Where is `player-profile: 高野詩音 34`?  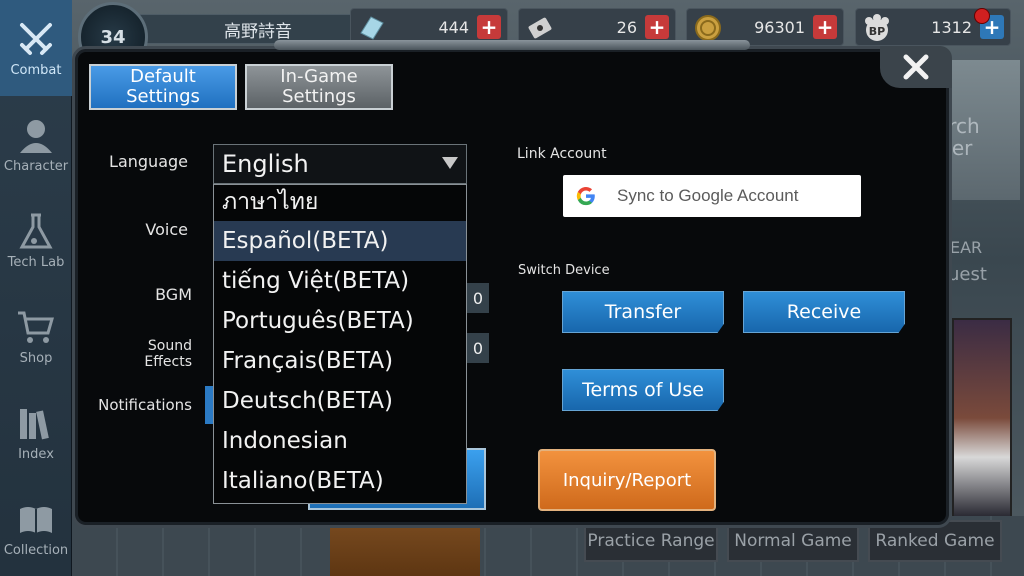 player-profile: 高野詩音 34 is located at coordinates (228, 37).